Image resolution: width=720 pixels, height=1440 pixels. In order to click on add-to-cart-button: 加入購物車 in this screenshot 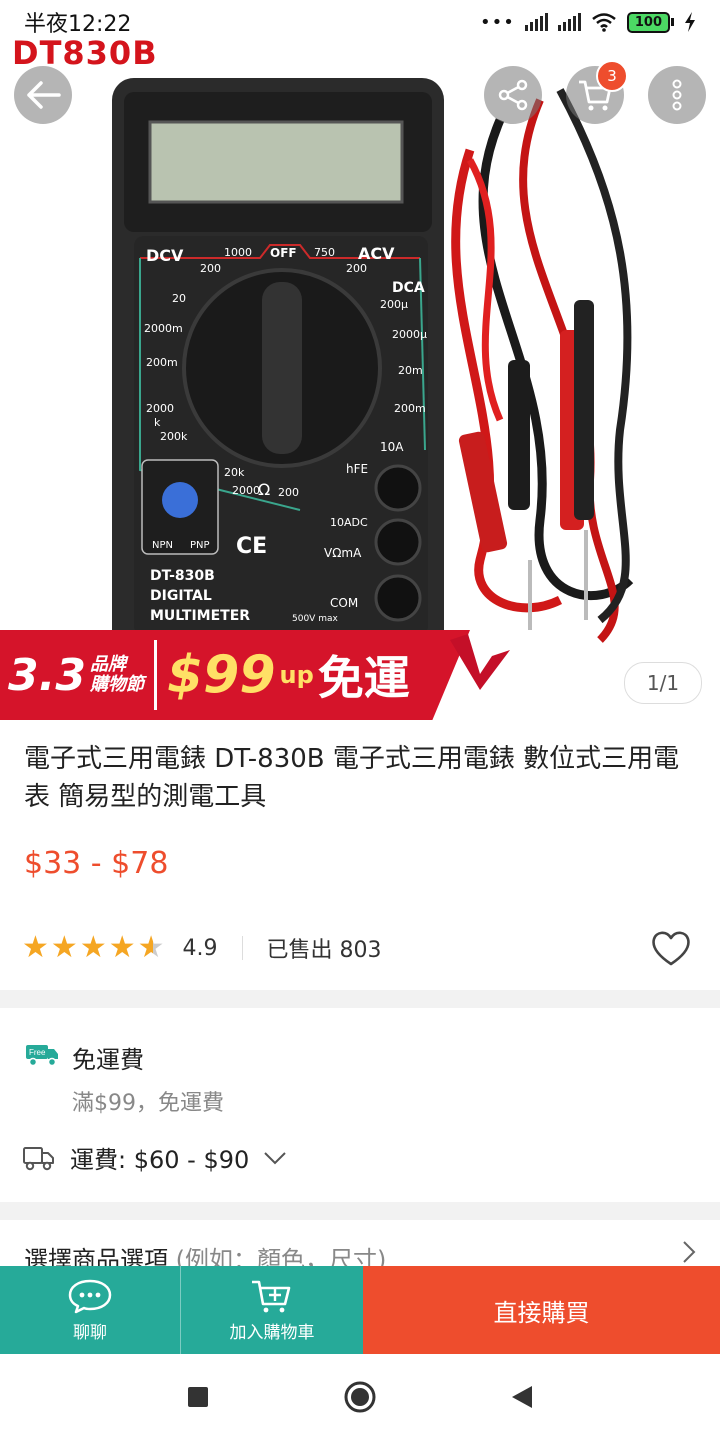, I will do `click(271, 1310)`.